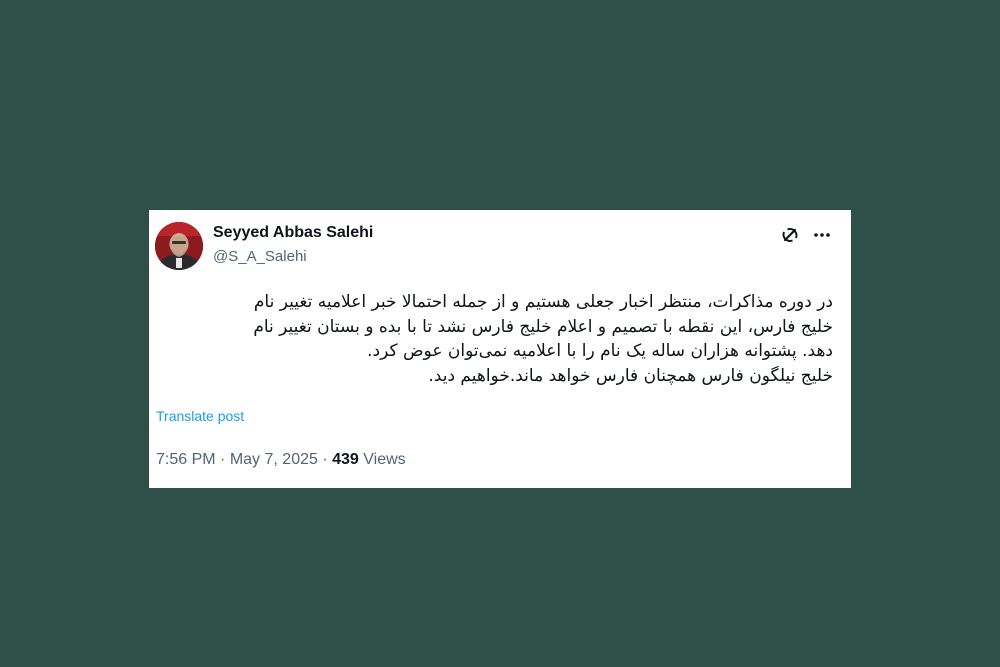  I want to click on author-name: Seyyed Abbas Salehi, so click(293, 233).